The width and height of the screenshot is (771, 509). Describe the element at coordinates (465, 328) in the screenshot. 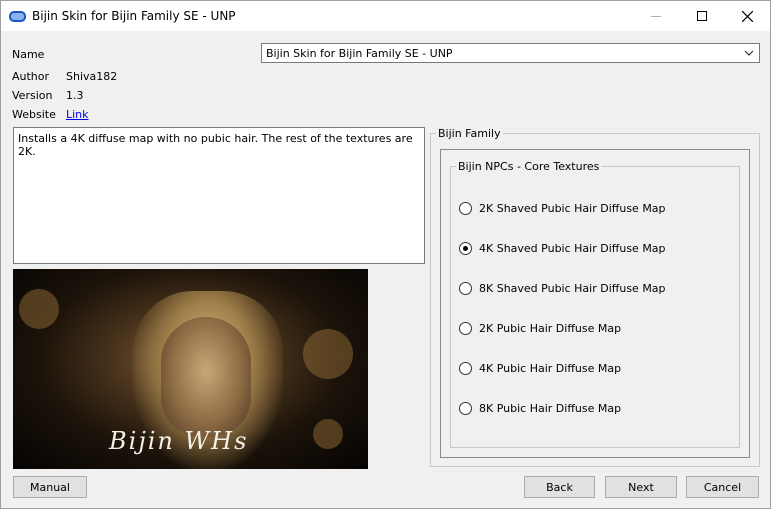

I see `radio-2k-pubic` at that location.